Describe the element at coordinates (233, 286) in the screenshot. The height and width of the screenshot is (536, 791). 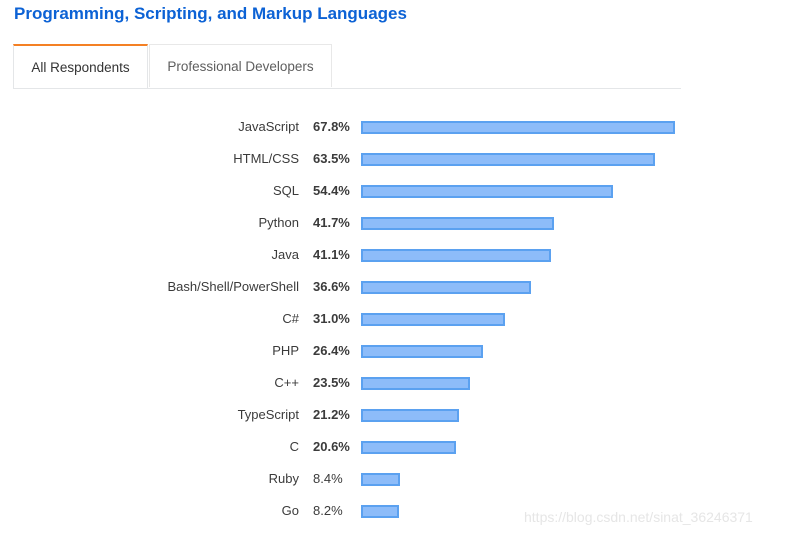
I see `category-label: Bash/Shell/PowerShell` at that location.